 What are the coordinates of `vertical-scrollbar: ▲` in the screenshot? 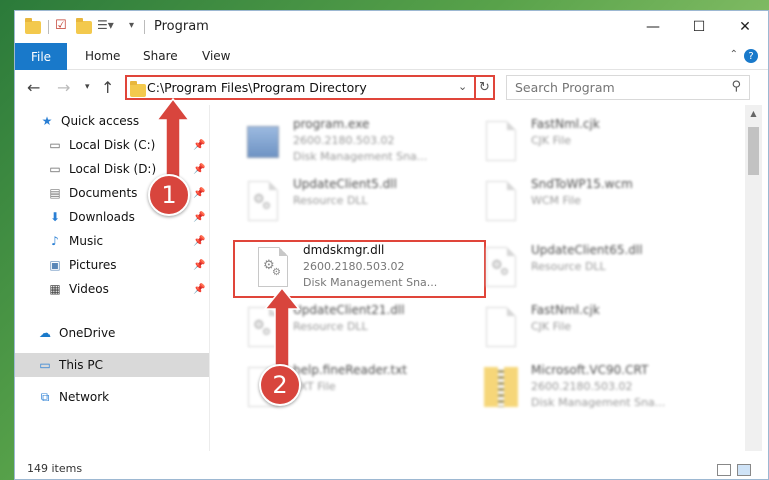 It's located at (753, 278).